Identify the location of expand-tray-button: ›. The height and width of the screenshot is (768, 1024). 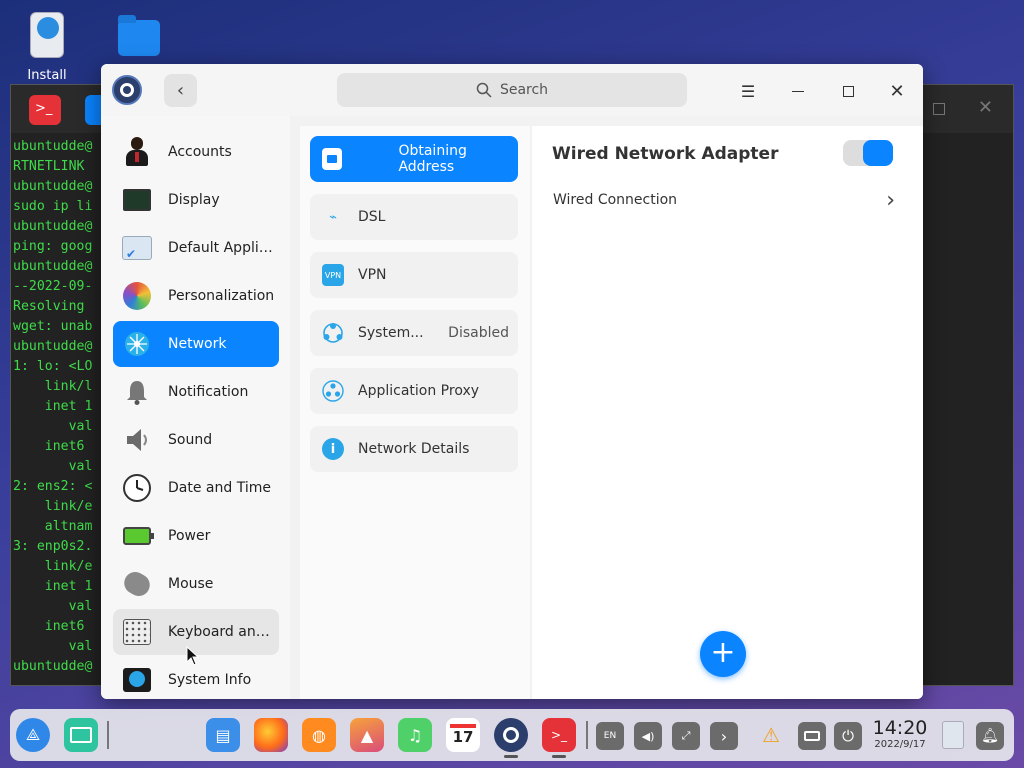
(724, 736).